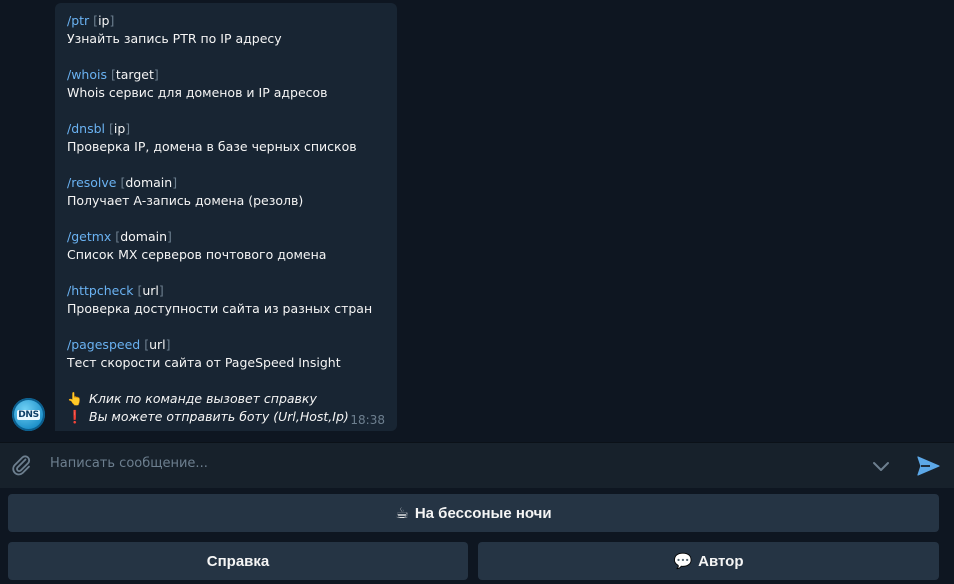 This screenshot has width=954, height=584. I want to click on author-button: 💬 Автор, so click(708, 561).